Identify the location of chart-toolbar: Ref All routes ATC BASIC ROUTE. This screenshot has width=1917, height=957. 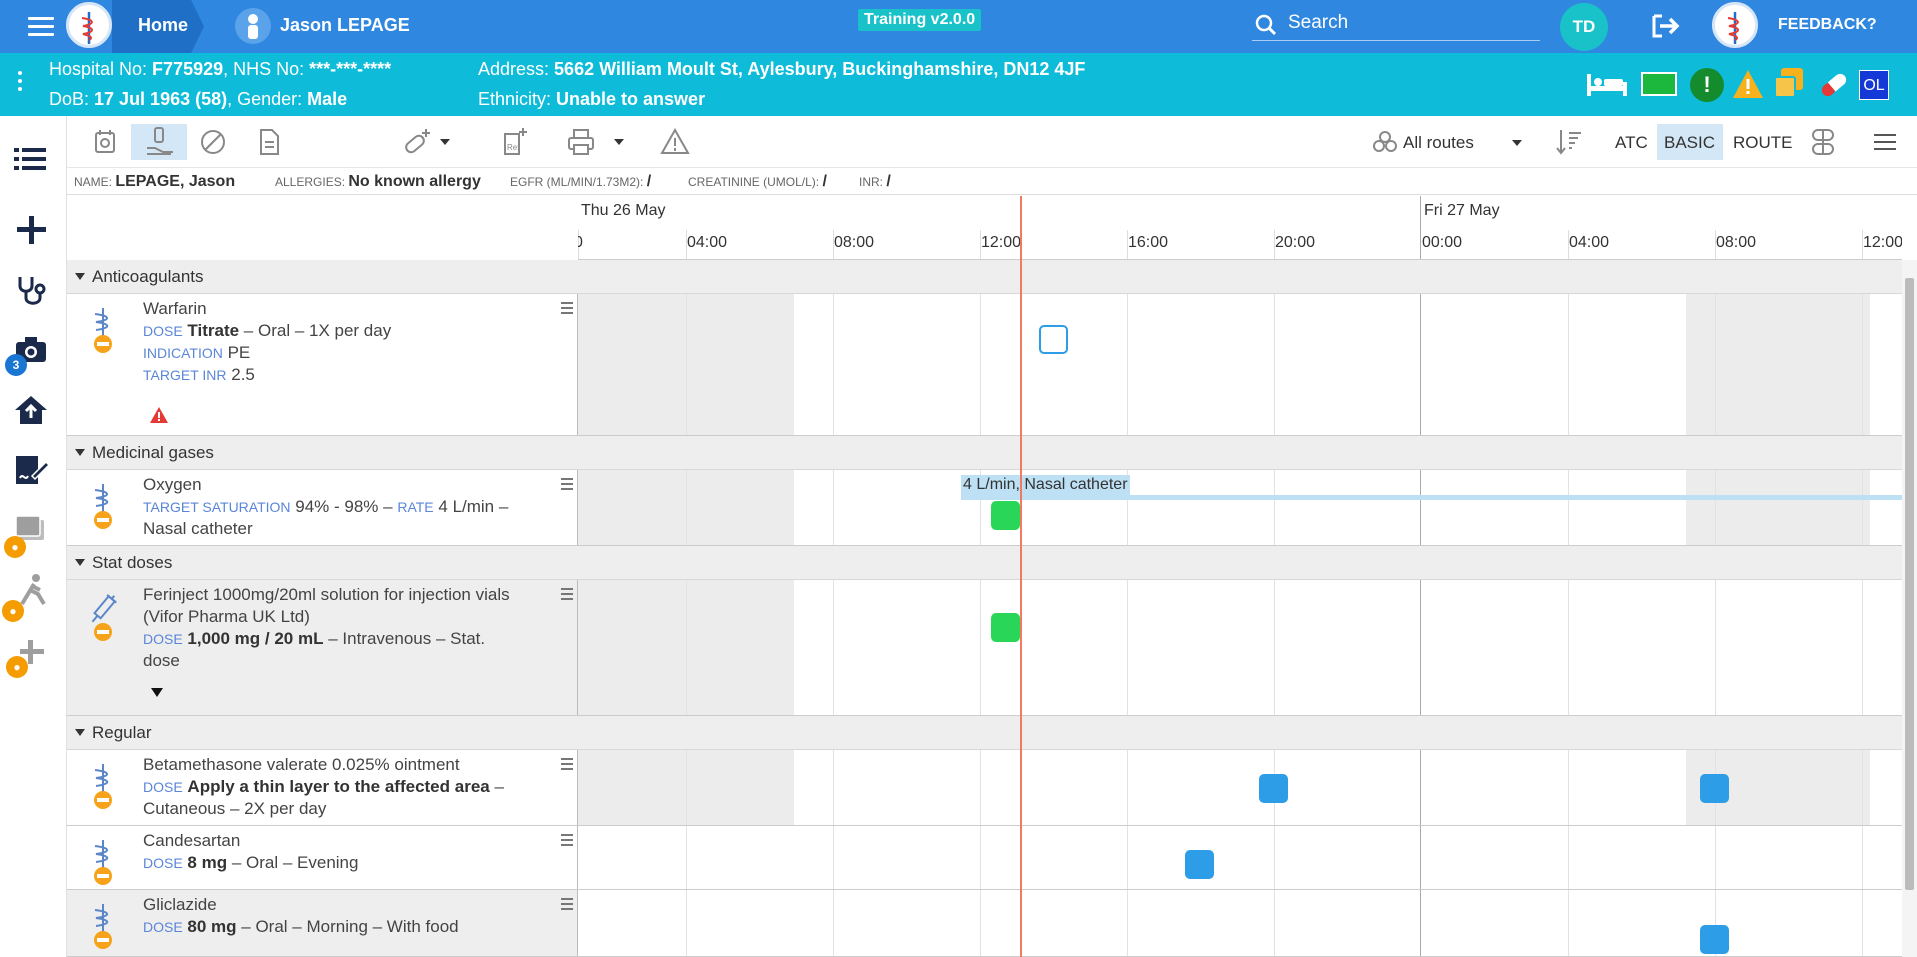
(992, 142).